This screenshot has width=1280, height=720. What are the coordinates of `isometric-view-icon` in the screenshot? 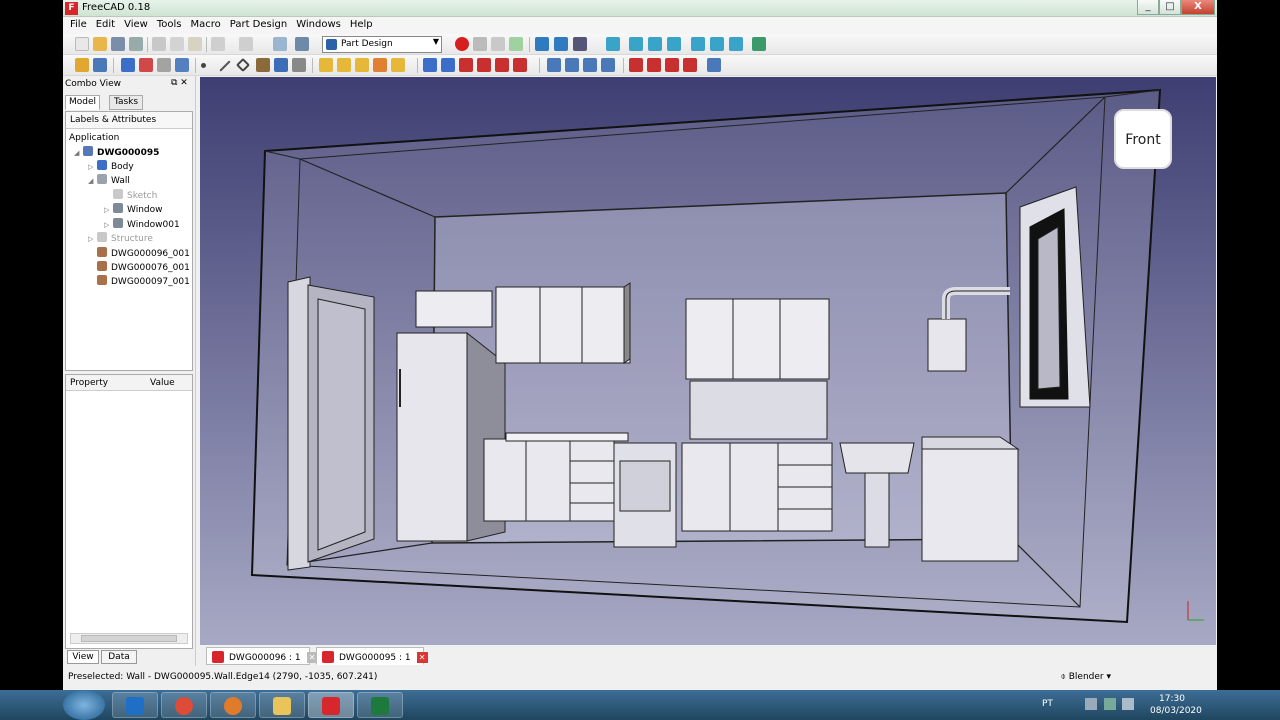 It's located at (613, 44).